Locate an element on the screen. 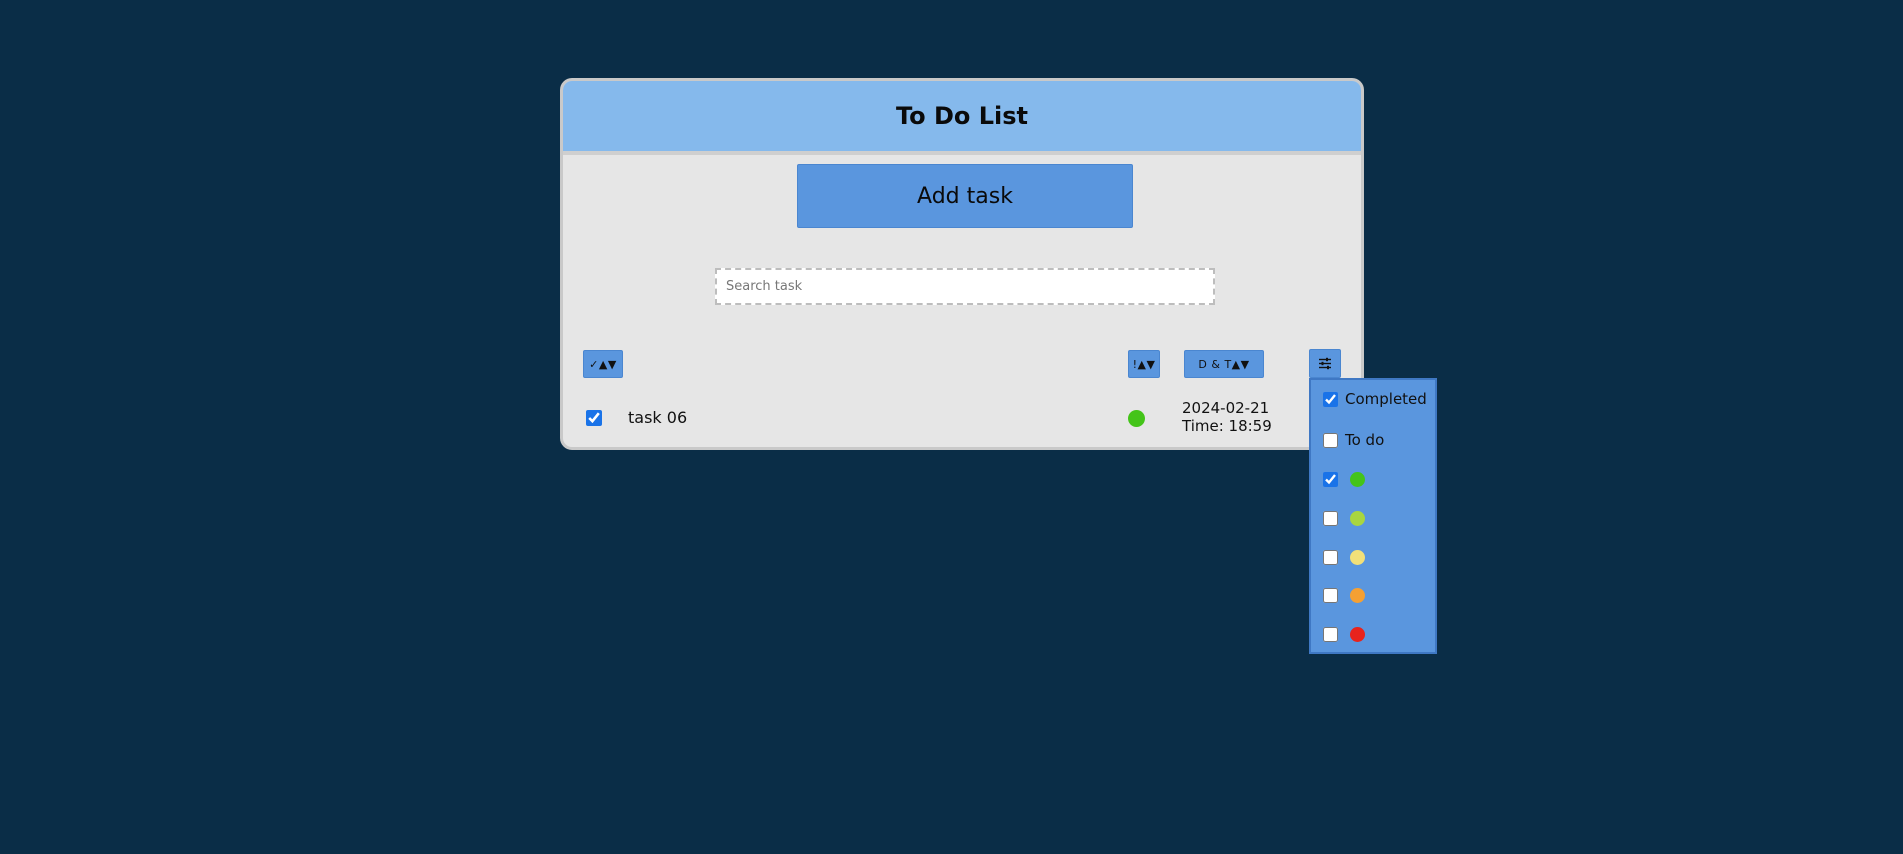  task-time: Time: 18:59 is located at coordinates (1227, 426).